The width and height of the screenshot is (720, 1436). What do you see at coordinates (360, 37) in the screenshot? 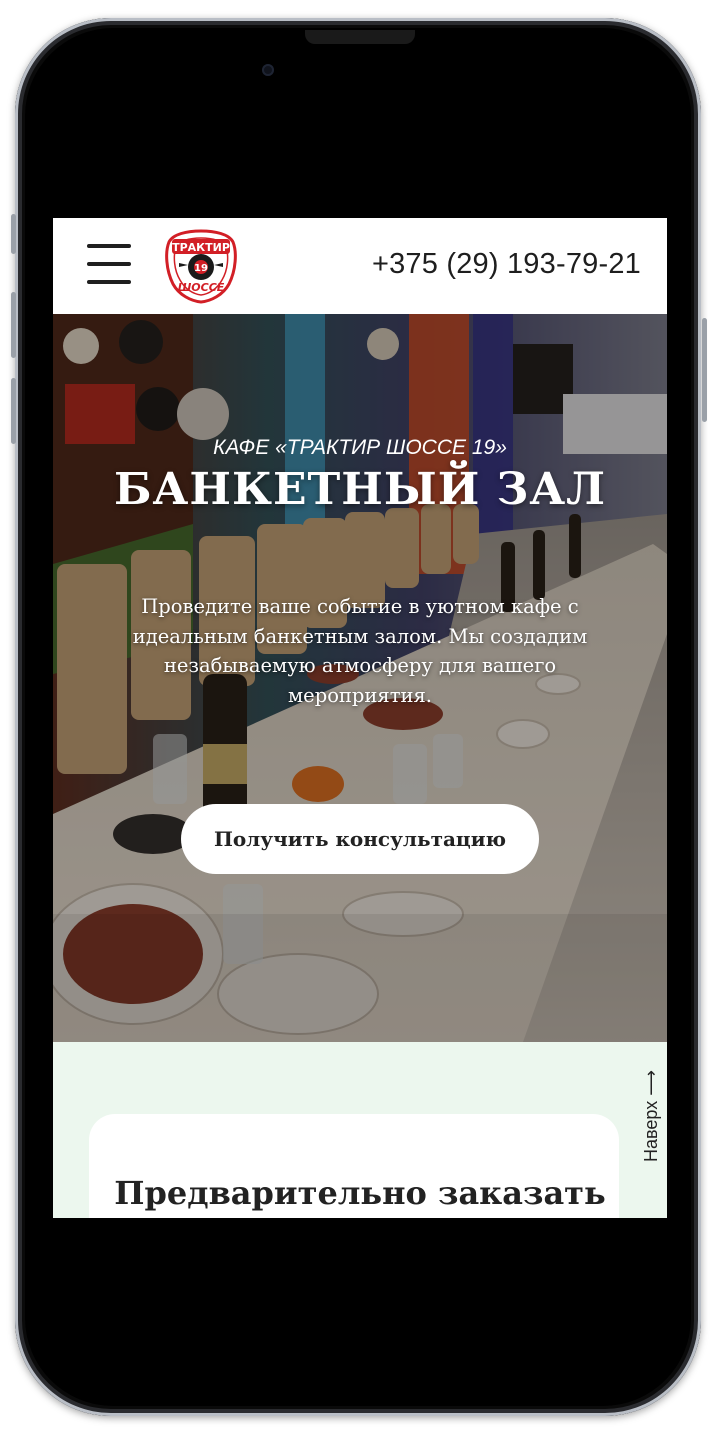
I see `speaker-grille` at bounding box center [360, 37].